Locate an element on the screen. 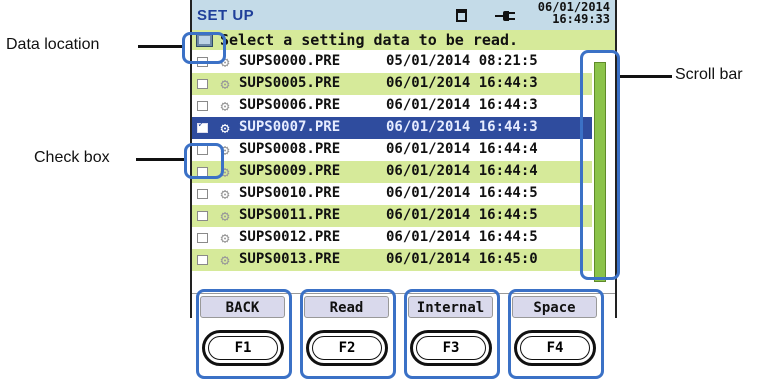  data-location-highlight is located at coordinates (204, 48).